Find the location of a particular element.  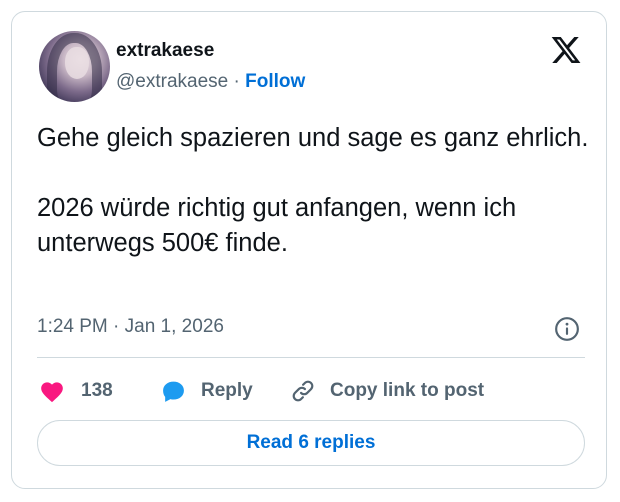

read-replies-button: Read 6 replies is located at coordinates (311, 443).